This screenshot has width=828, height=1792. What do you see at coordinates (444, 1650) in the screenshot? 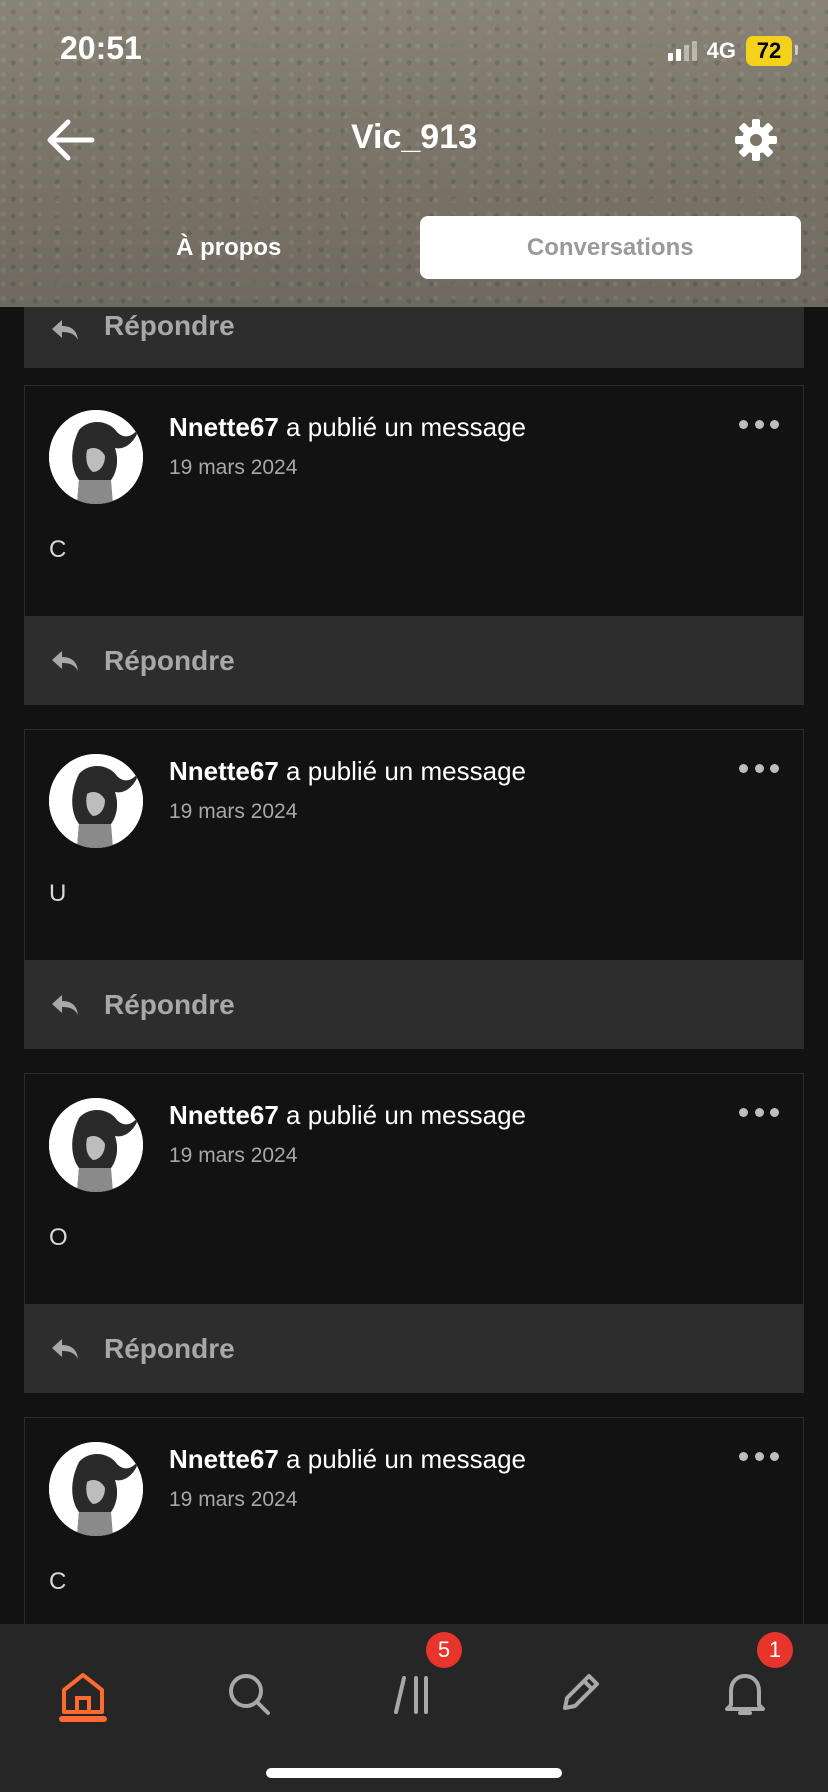
I see `library-badge: 5` at bounding box center [444, 1650].